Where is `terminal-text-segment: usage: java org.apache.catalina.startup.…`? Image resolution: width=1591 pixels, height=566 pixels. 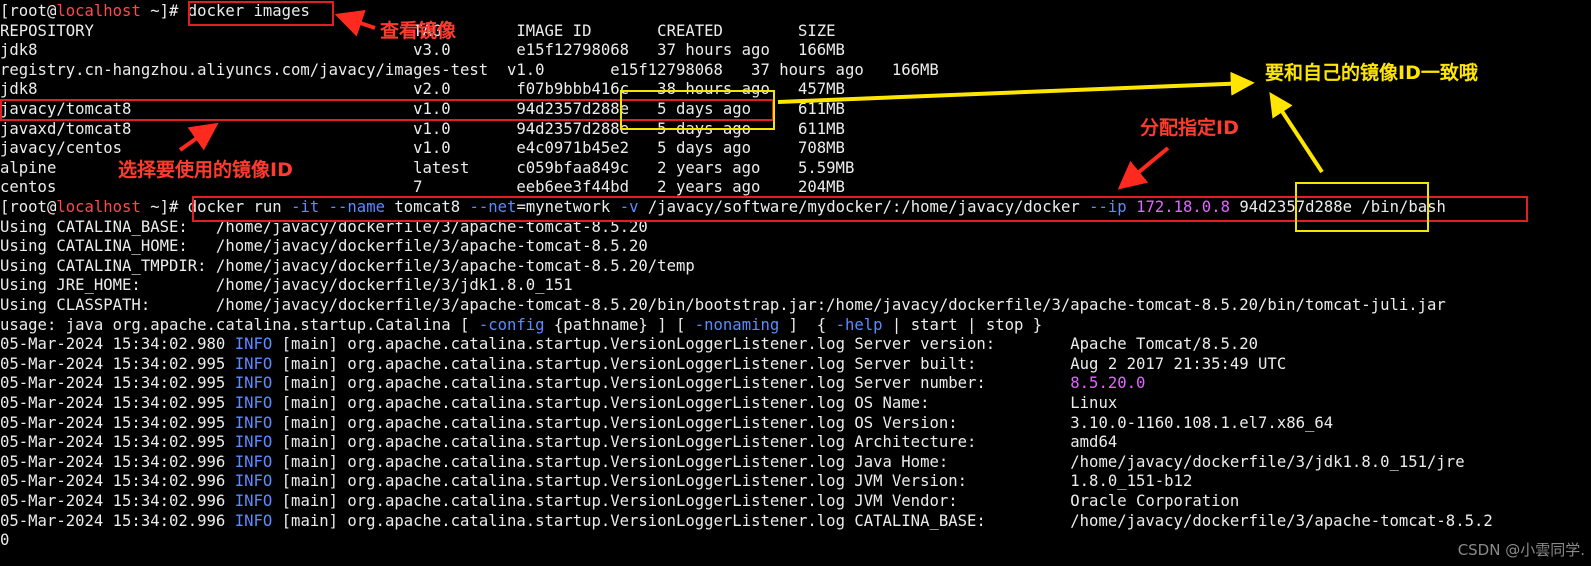 terminal-text-segment: usage: java org.apache.catalina.startup.… is located at coordinates (239, 324).